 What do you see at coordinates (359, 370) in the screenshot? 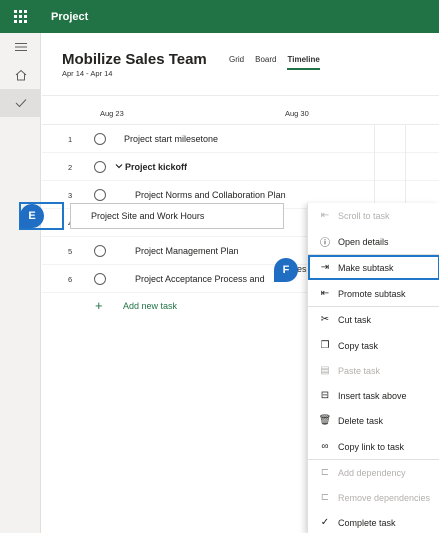
I see `menu-item-label: Paste task` at bounding box center [359, 370].